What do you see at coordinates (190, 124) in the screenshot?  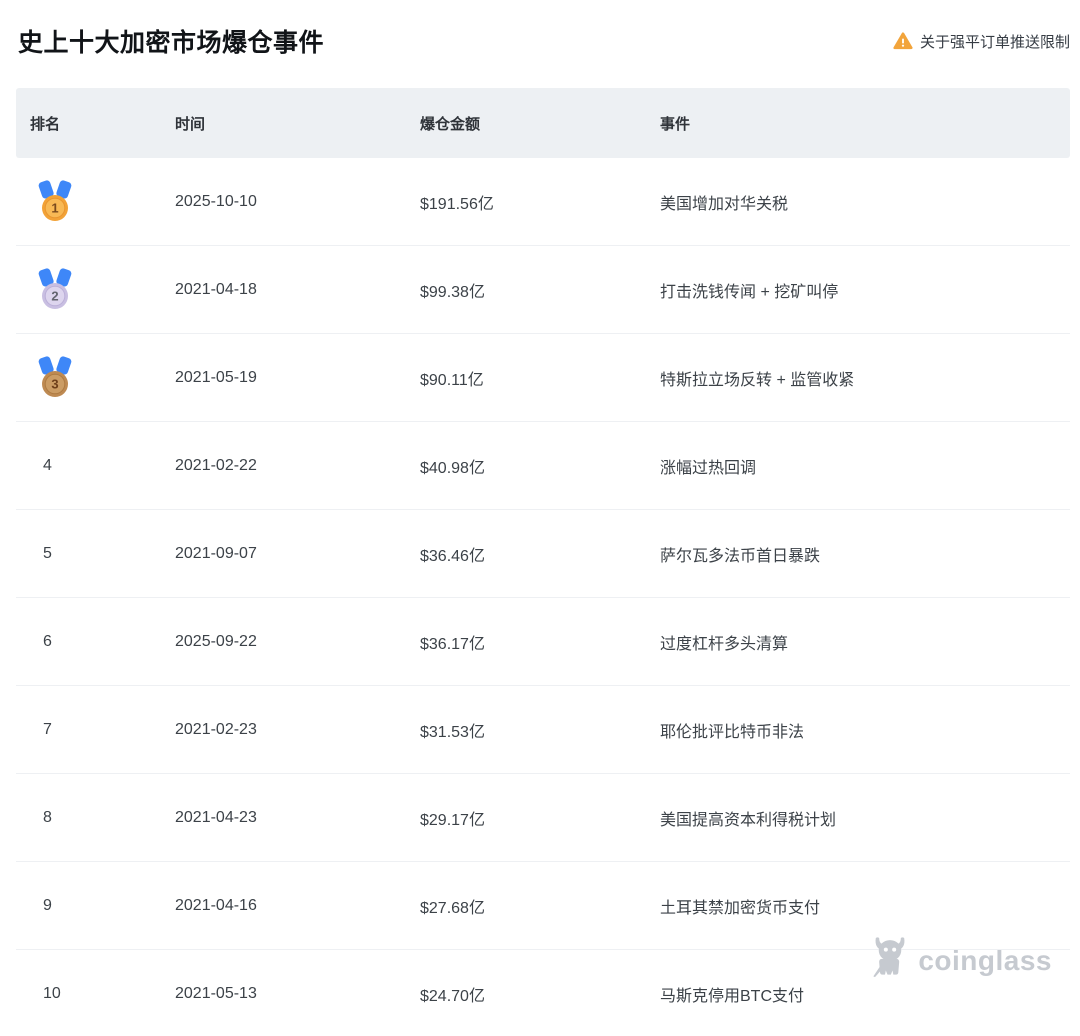 I see `column-header-time: 时间` at bounding box center [190, 124].